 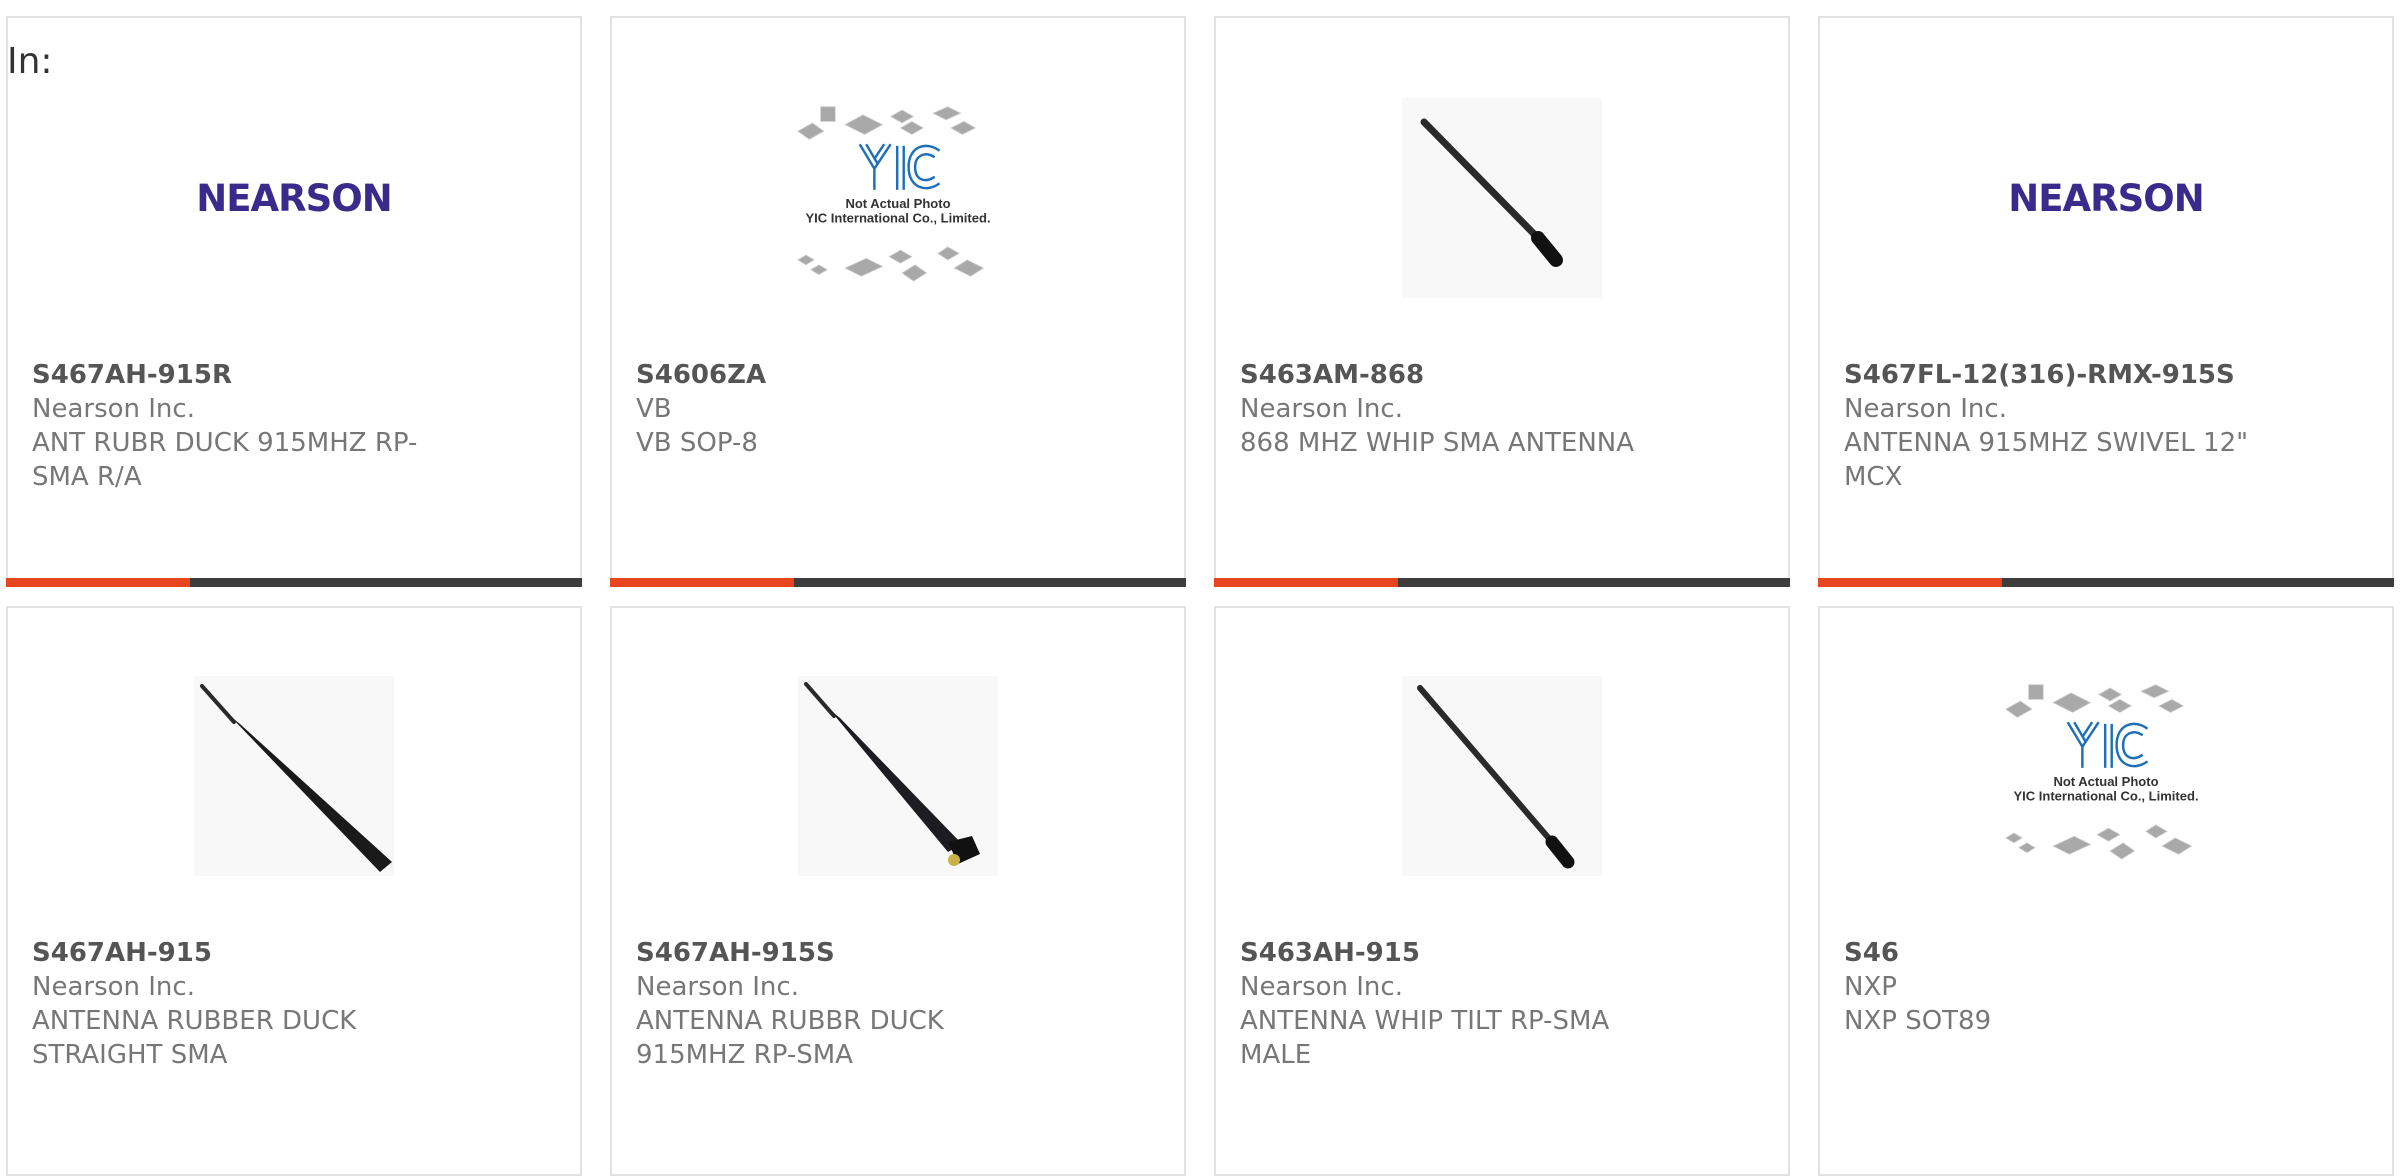 I want to click on description: VB SOP-8, so click(x=697, y=443).